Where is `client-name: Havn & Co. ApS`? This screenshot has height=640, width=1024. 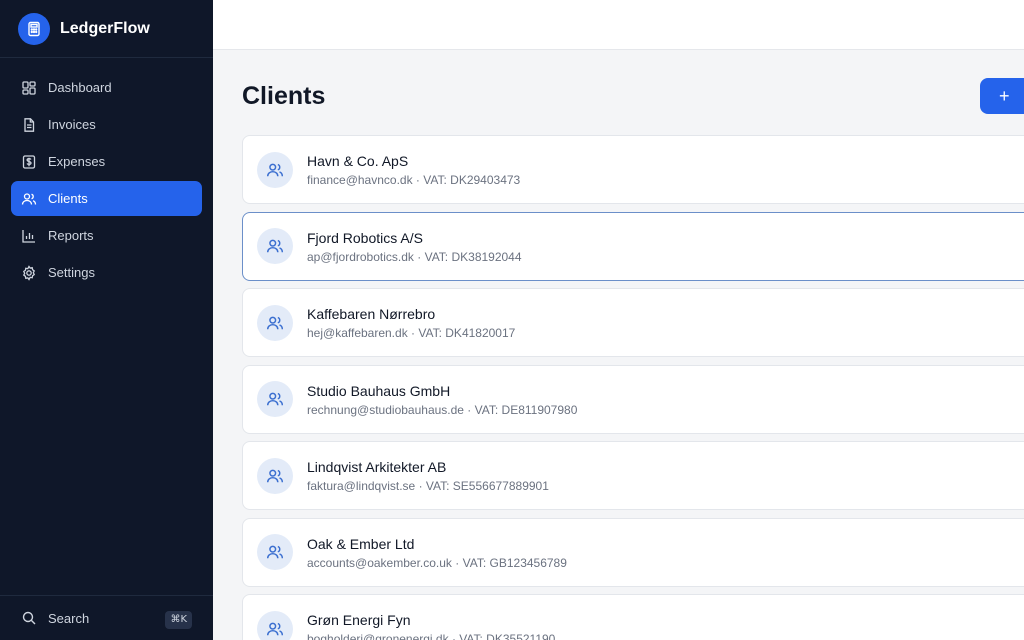 client-name: Havn & Co. ApS is located at coordinates (358, 161).